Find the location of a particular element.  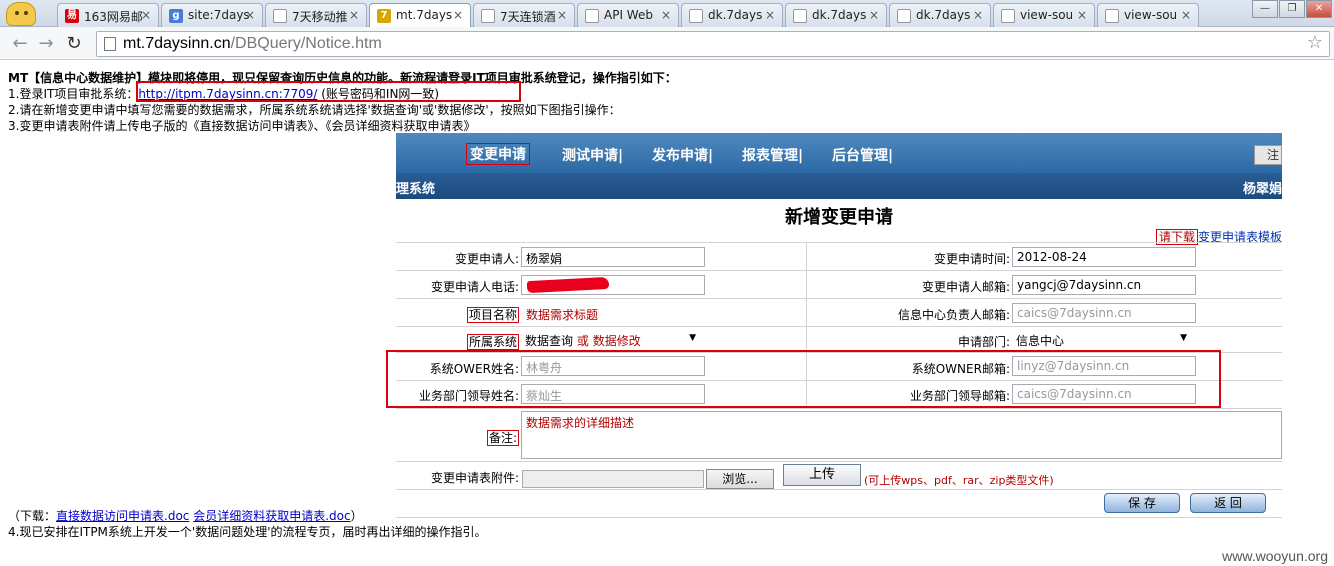

notice-download: （下载：直接数据访问申请表.doc 会员详细资料获取申请表.doc） is located at coordinates (185, 516).